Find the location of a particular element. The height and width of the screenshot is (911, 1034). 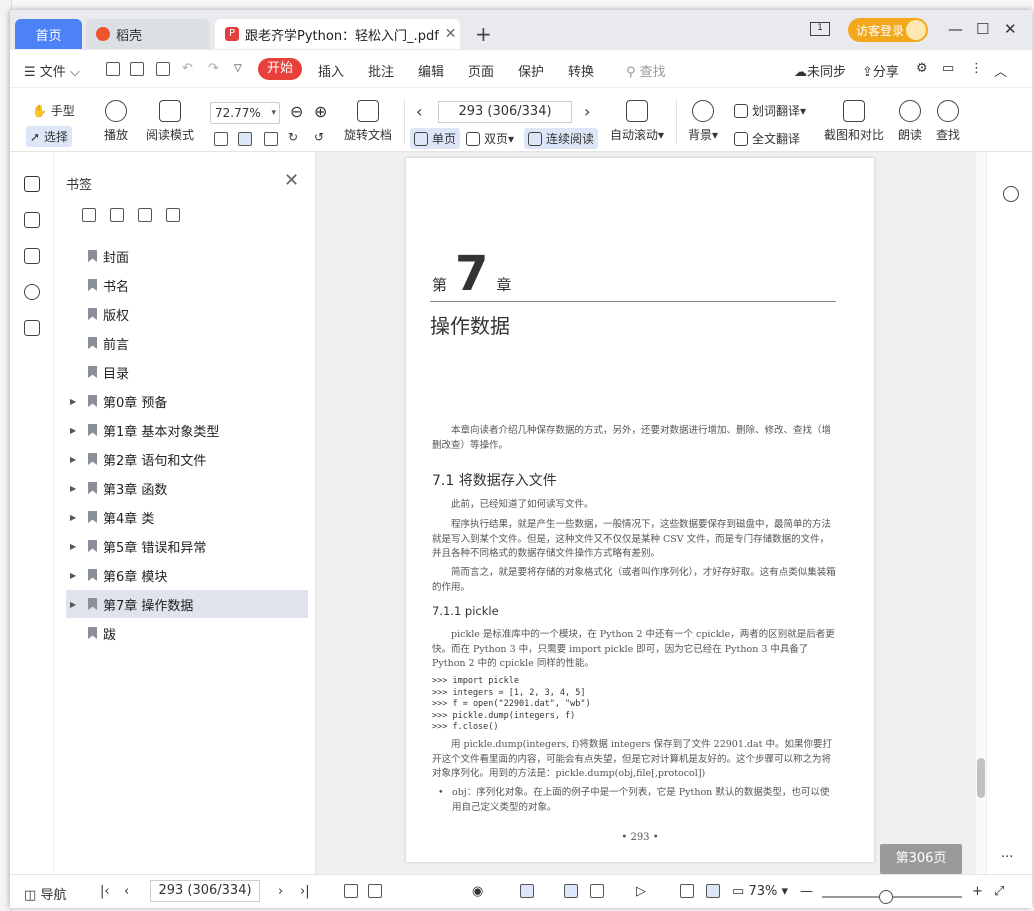

open-icon is located at coordinates (113, 69).